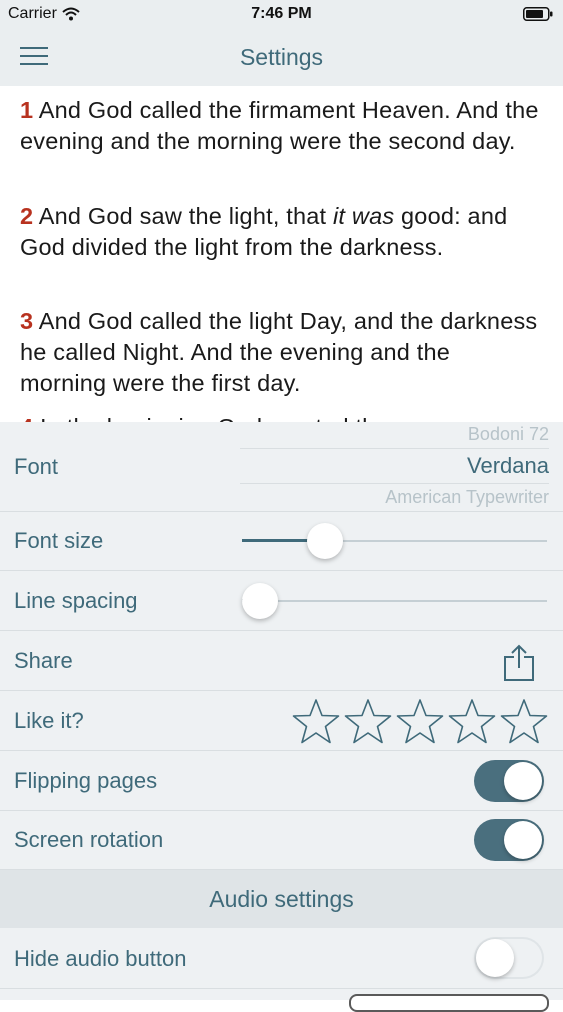 Image resolution: width=563 pixels, height=1012 pixels. Describe the element at coordinates (281, 958) in the screenshot. I see `hide-audio-row: Hide audio button` at that location.